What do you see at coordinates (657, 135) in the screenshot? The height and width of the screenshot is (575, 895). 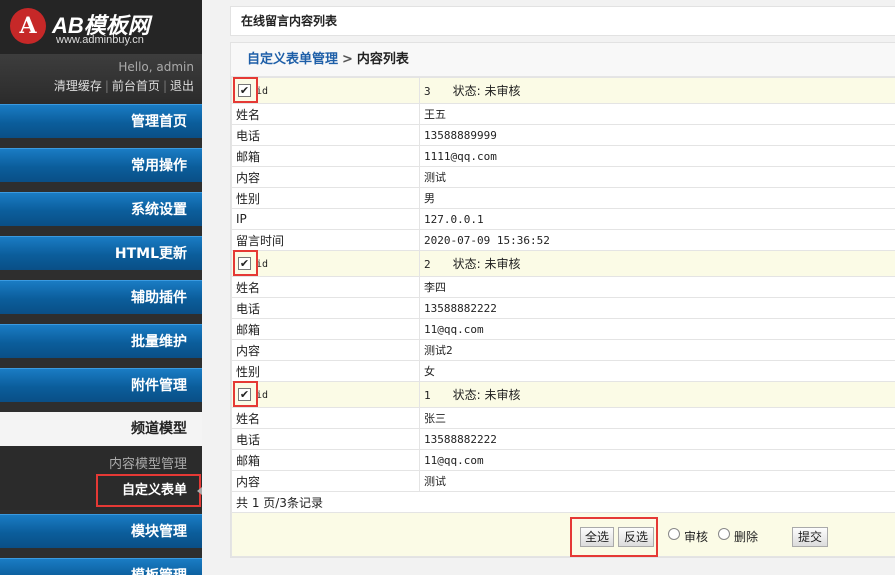 I see `field-value: 13588889999` at bounding box center [657, 135].